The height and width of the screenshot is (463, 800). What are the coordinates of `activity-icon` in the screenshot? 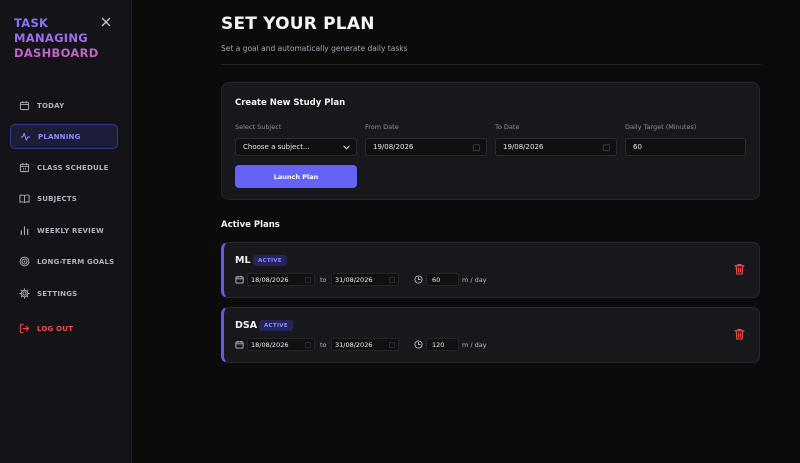 It's located at (25, 136).